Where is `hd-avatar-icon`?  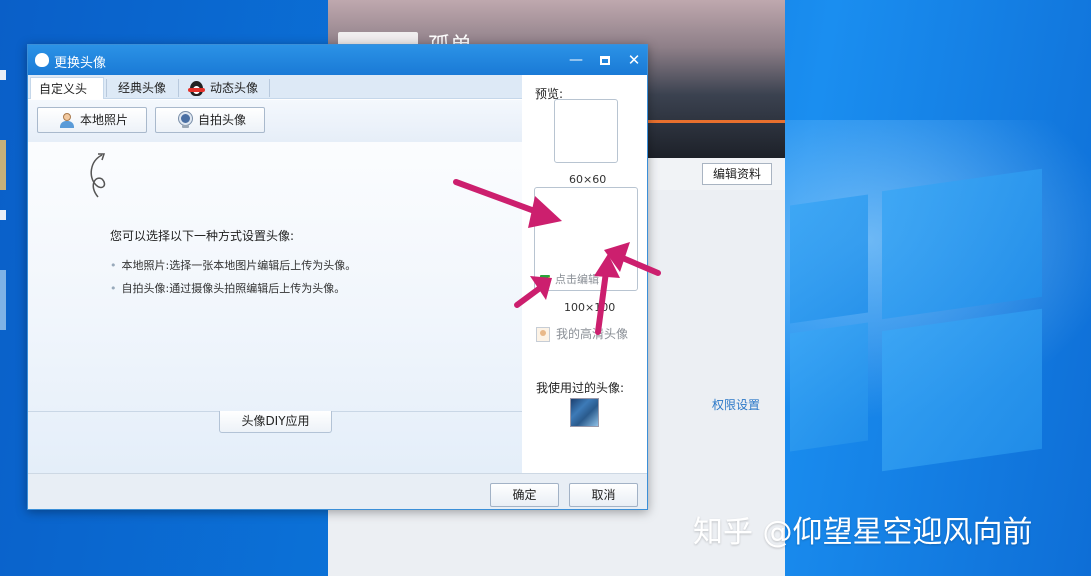
hd-avatar-icon is located at coordinates (543, 334).